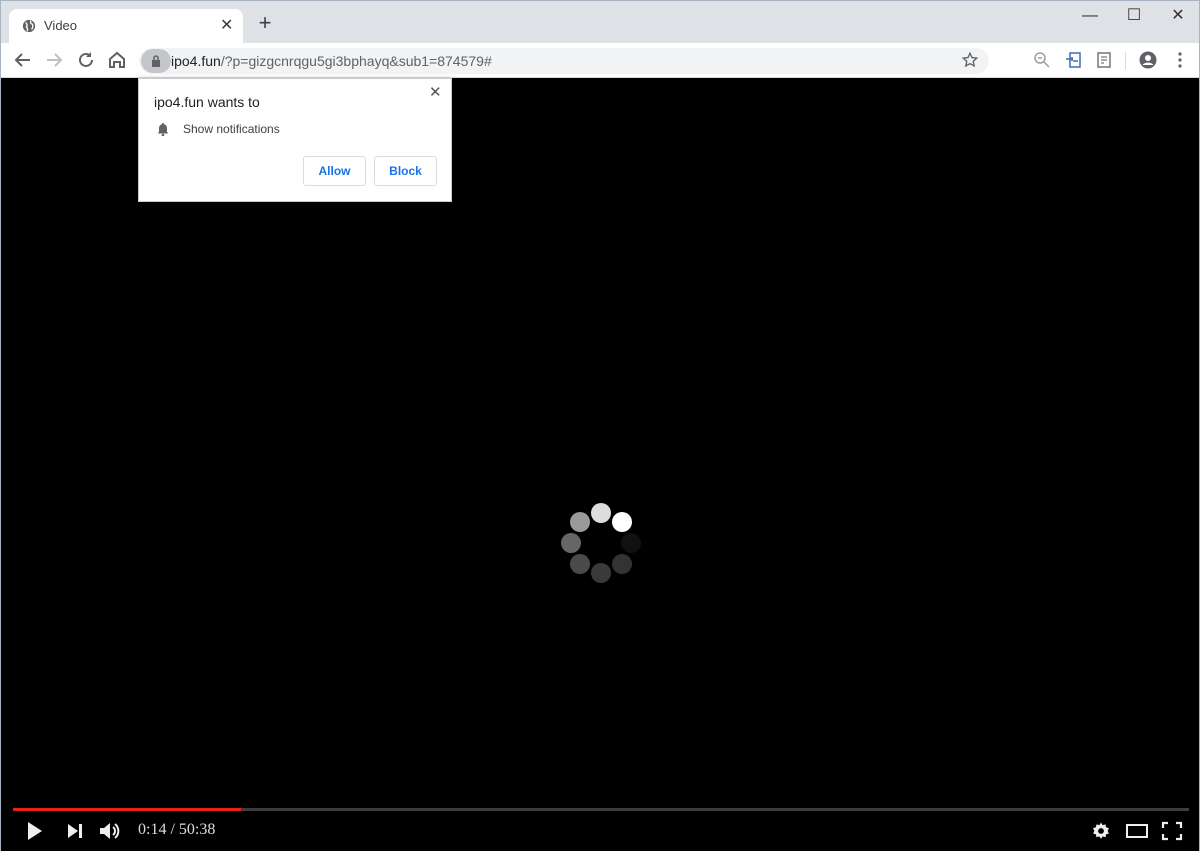 The height and width of the screenshot is (851, 1200). I want to click on theater-mode-icon, so click(1137, 831).